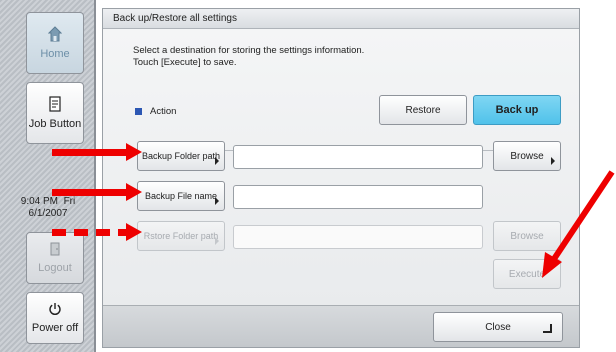  Describe the element at coordinates (138, 111) in the screenshot. I see `action-square-icon` at that location.